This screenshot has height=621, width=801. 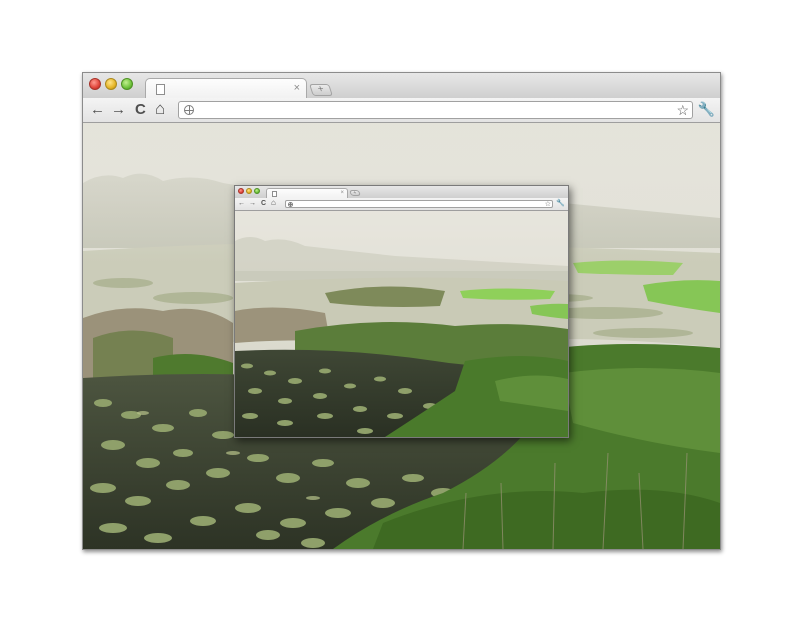 What do you see at coordinates (97, 109) in the screenshot?
I see `back-arrow-icon: ←` at bounding box center [97, 109].